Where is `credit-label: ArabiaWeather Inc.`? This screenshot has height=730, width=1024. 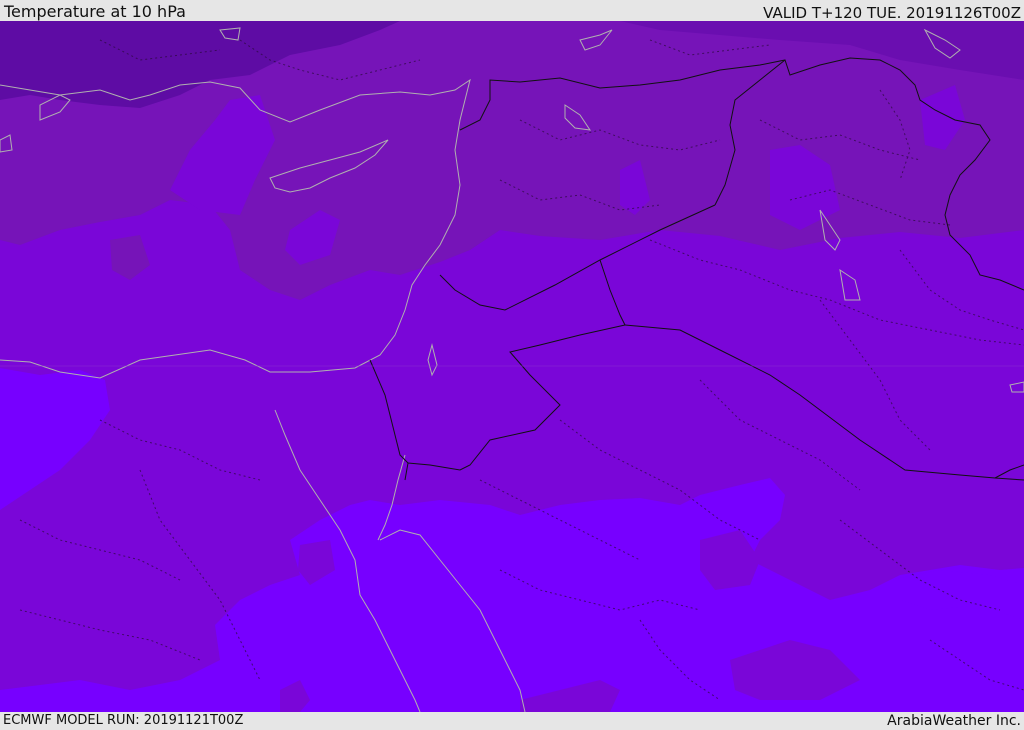
credit-label: ArabiaWeather Inc. is located at coordinates (954, 721).